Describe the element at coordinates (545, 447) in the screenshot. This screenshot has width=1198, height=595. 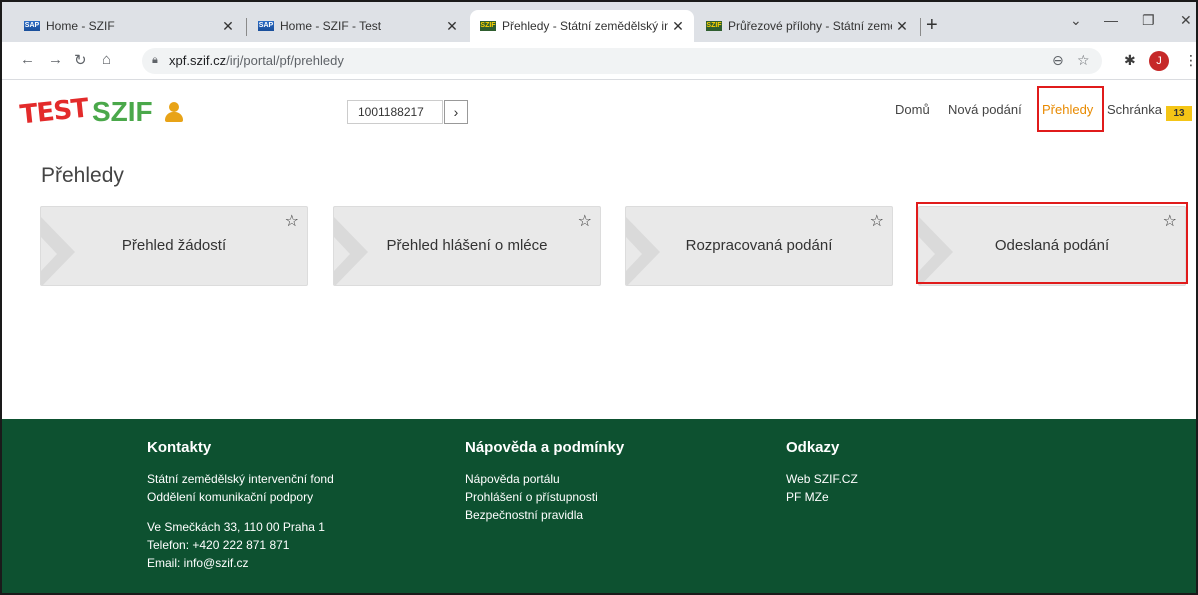
I see `footer-heading: Nápověda a podmínky` at that location.